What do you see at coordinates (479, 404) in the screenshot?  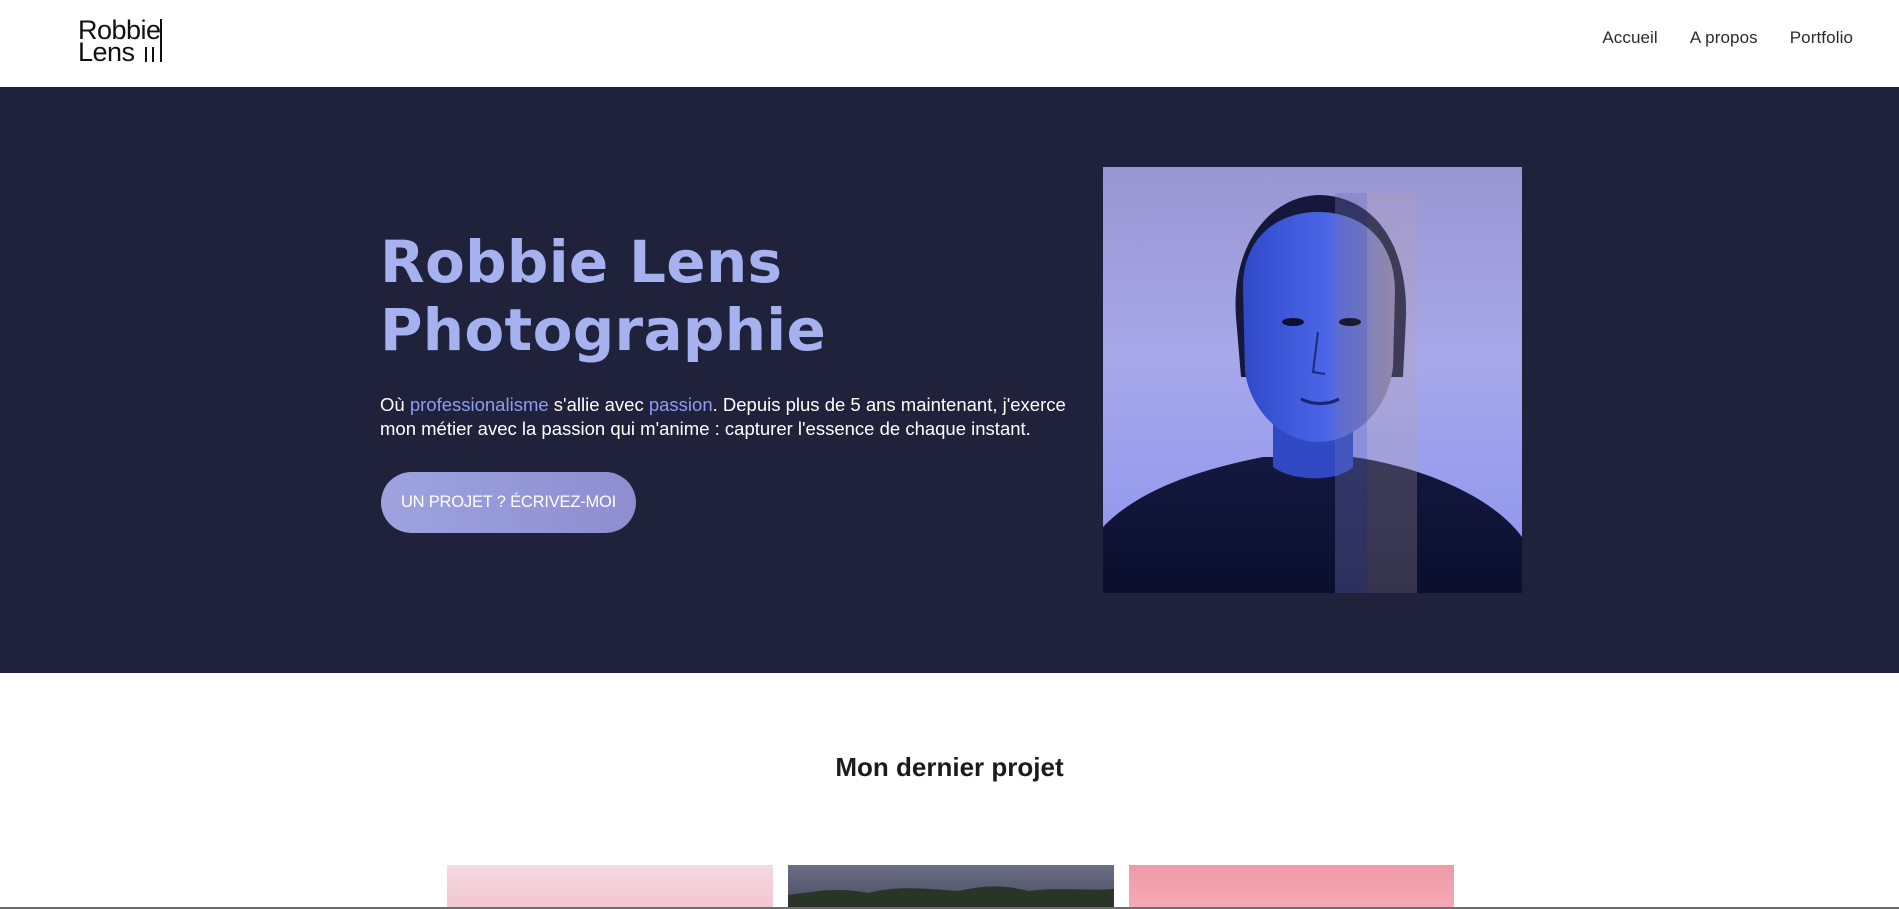 I see `hero-highlight-professionalisme: professionalisme` at bounding box center [479, 404].